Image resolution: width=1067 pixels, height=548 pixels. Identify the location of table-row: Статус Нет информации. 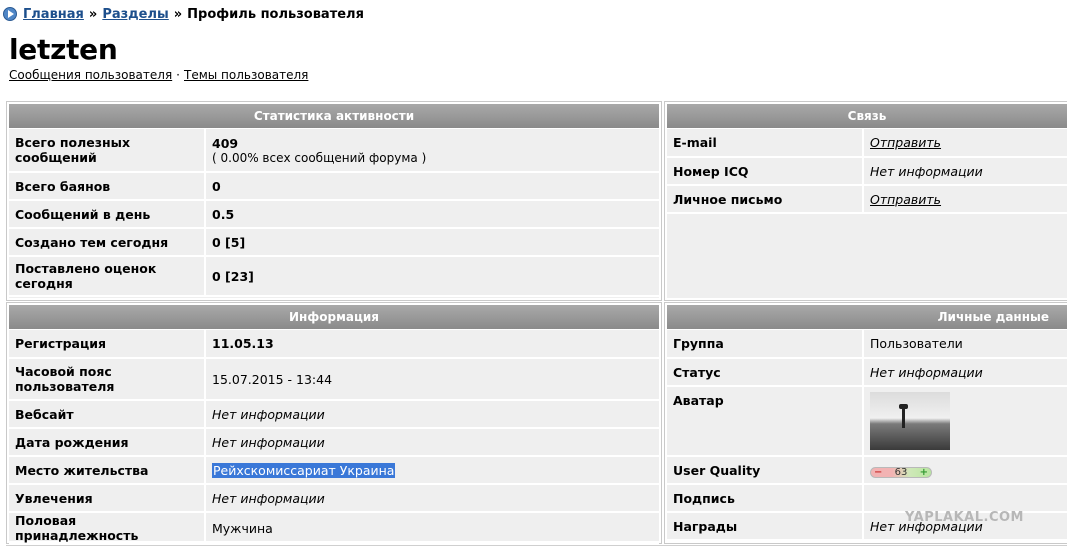
(867, 372).